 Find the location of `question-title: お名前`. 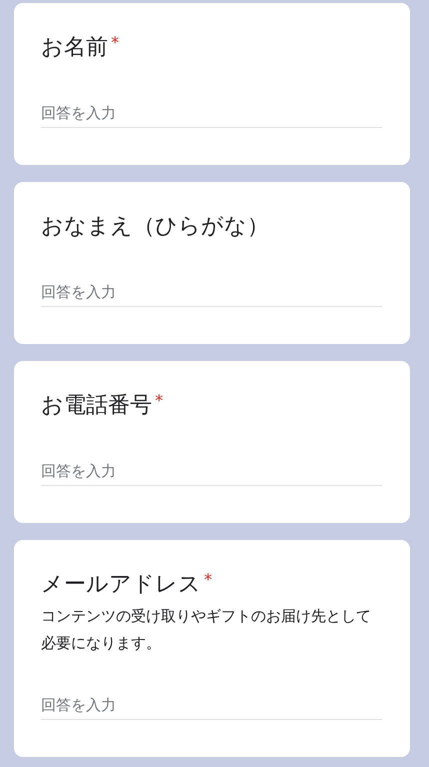

question-title: お名前 is located at coordinates (74, 47).